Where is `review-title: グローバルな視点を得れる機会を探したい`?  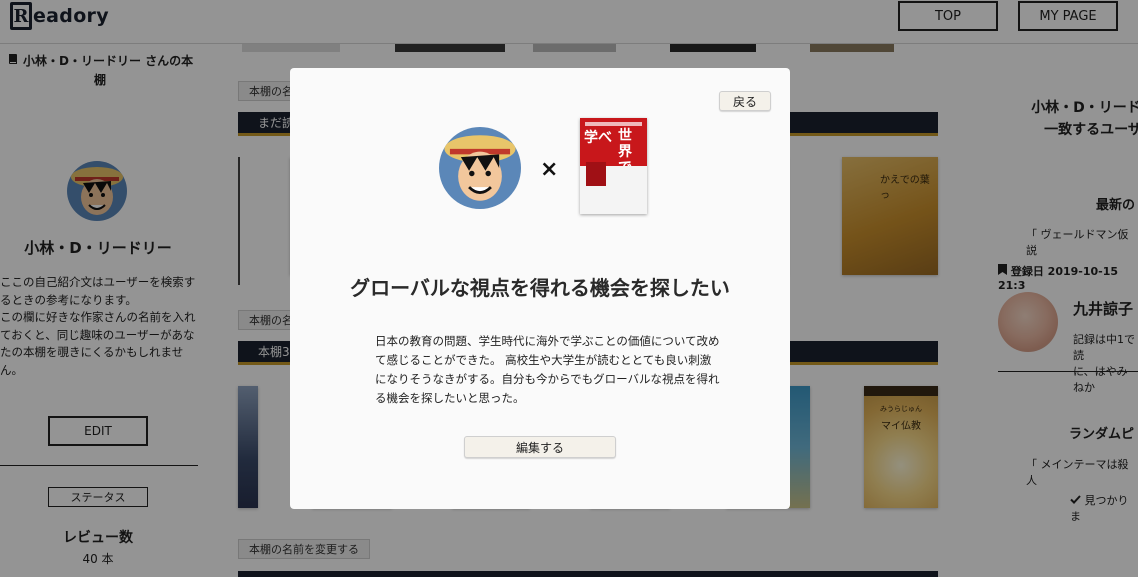 review-title: グローバルな視点を得れる機会を探したい is located at coordinates (540, 288).